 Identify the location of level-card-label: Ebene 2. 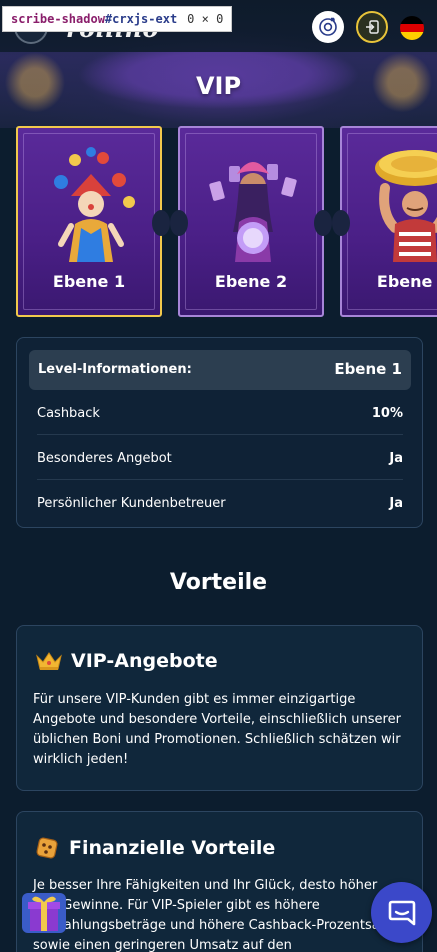
(251, 281).